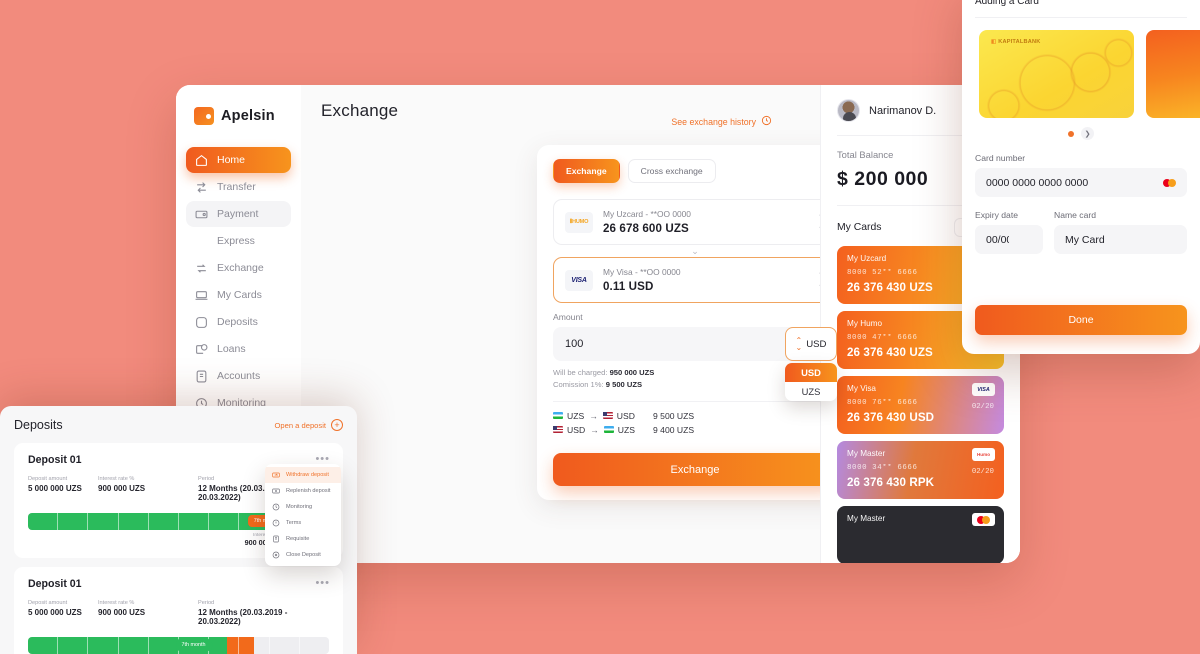 This screenshot has height=654, width=1200. I want to click on exchange-icon, so click(201, 268).